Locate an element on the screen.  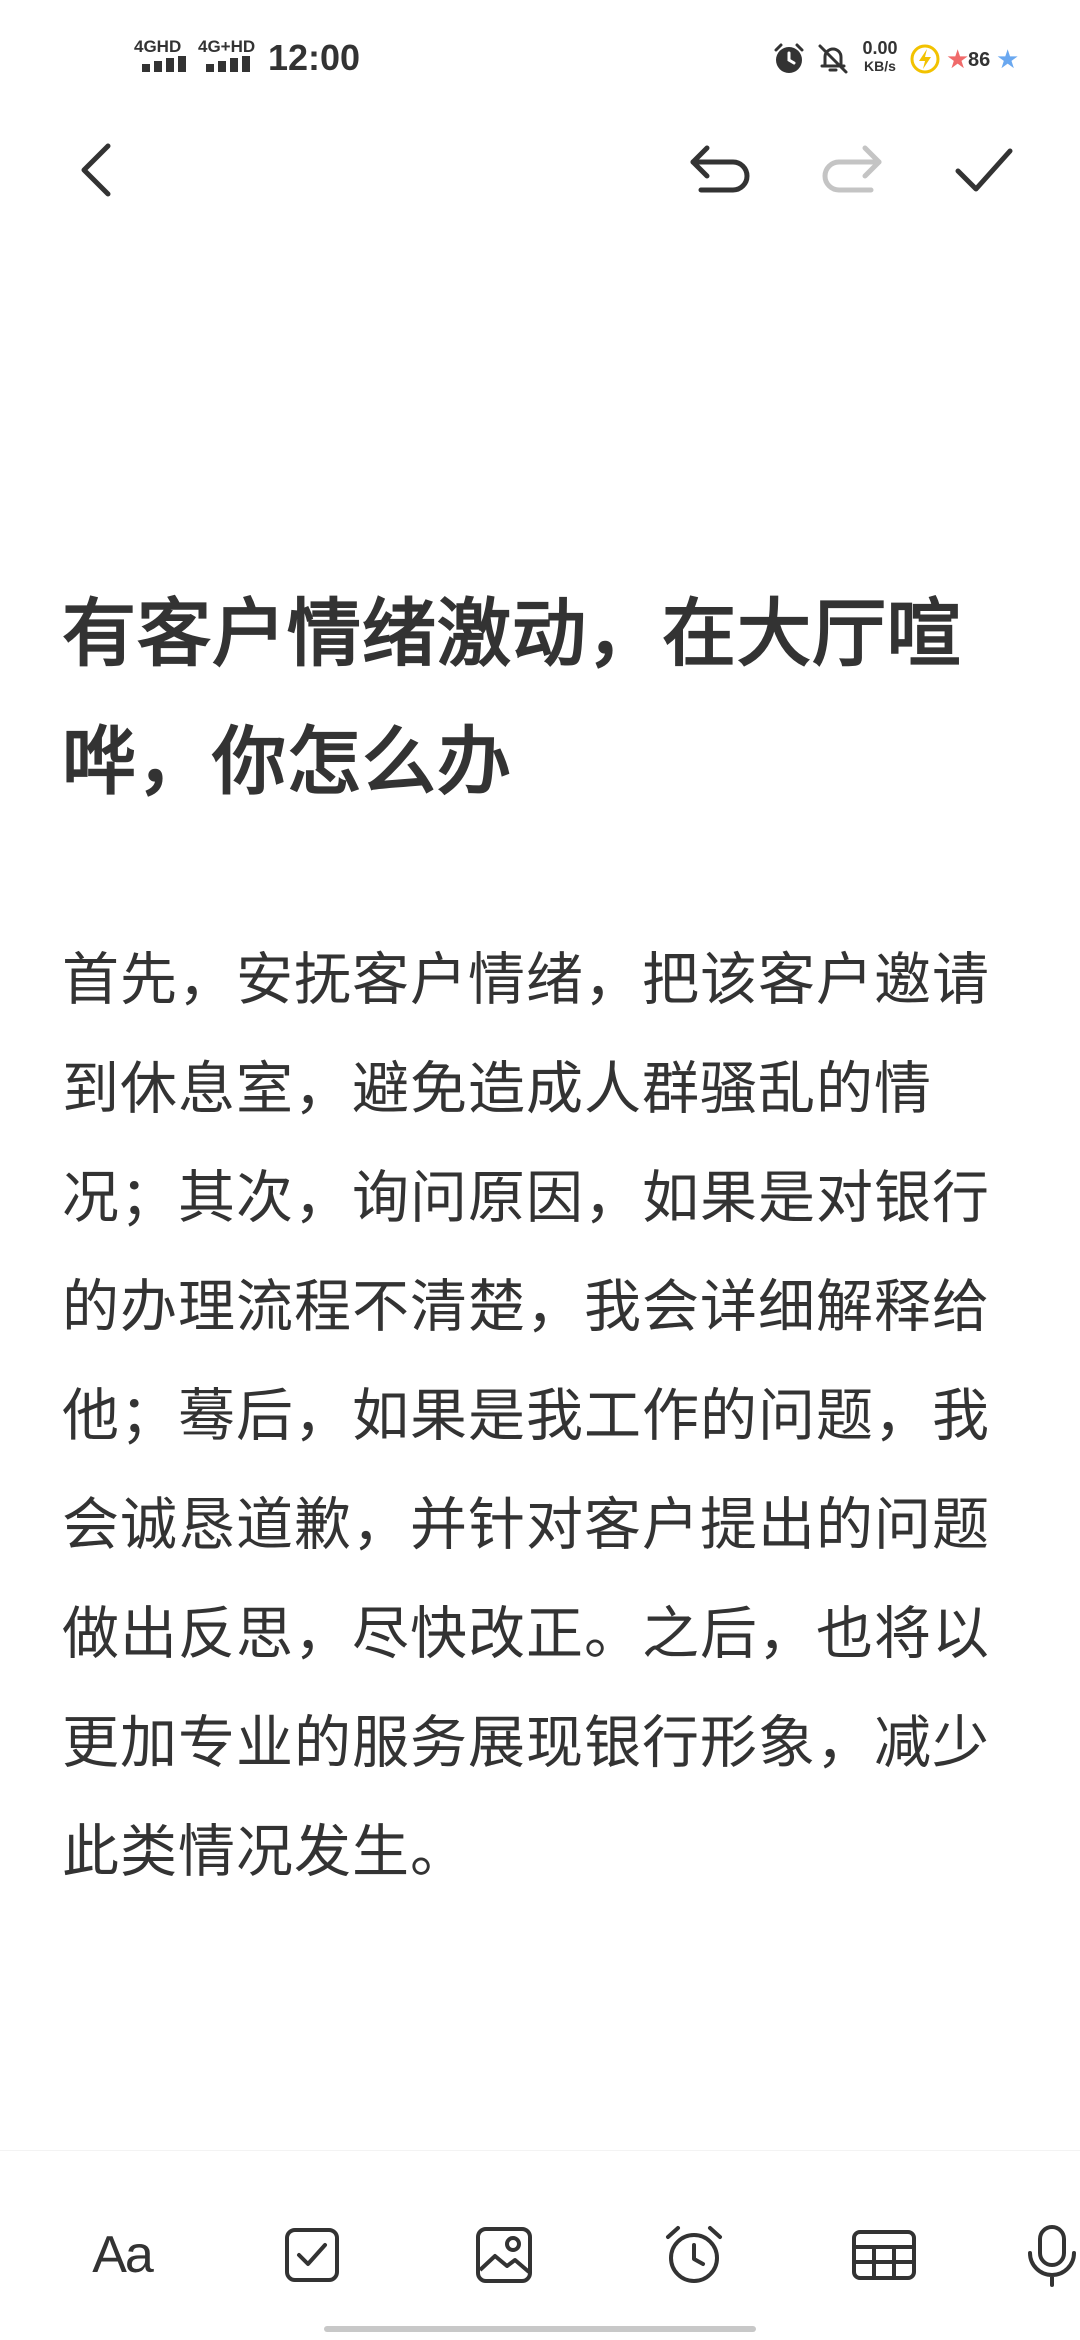
reminder-button is located at coordinates (694, 2255).